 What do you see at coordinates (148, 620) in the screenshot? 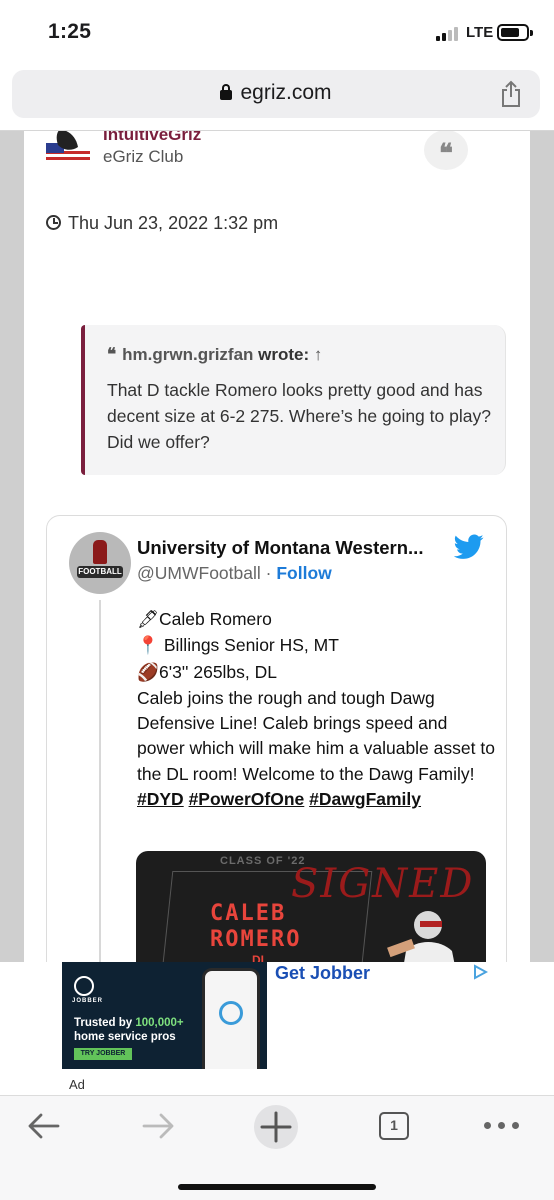
I see `pen-icon: 🖋` at bounding box center [148, 620].